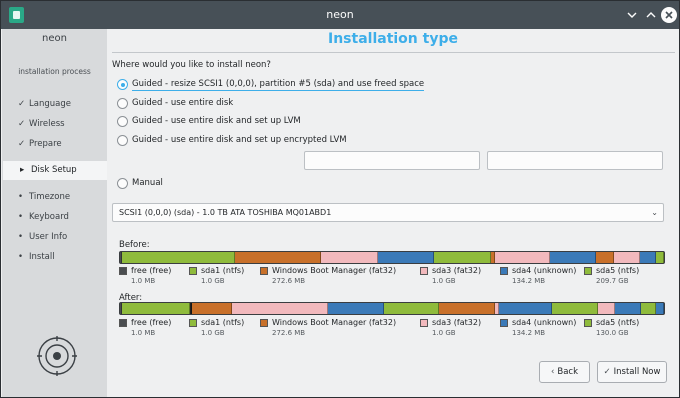  I want to click on sidebar-item-disk-setup: ▸ Disk Setup, so click(55, 170).